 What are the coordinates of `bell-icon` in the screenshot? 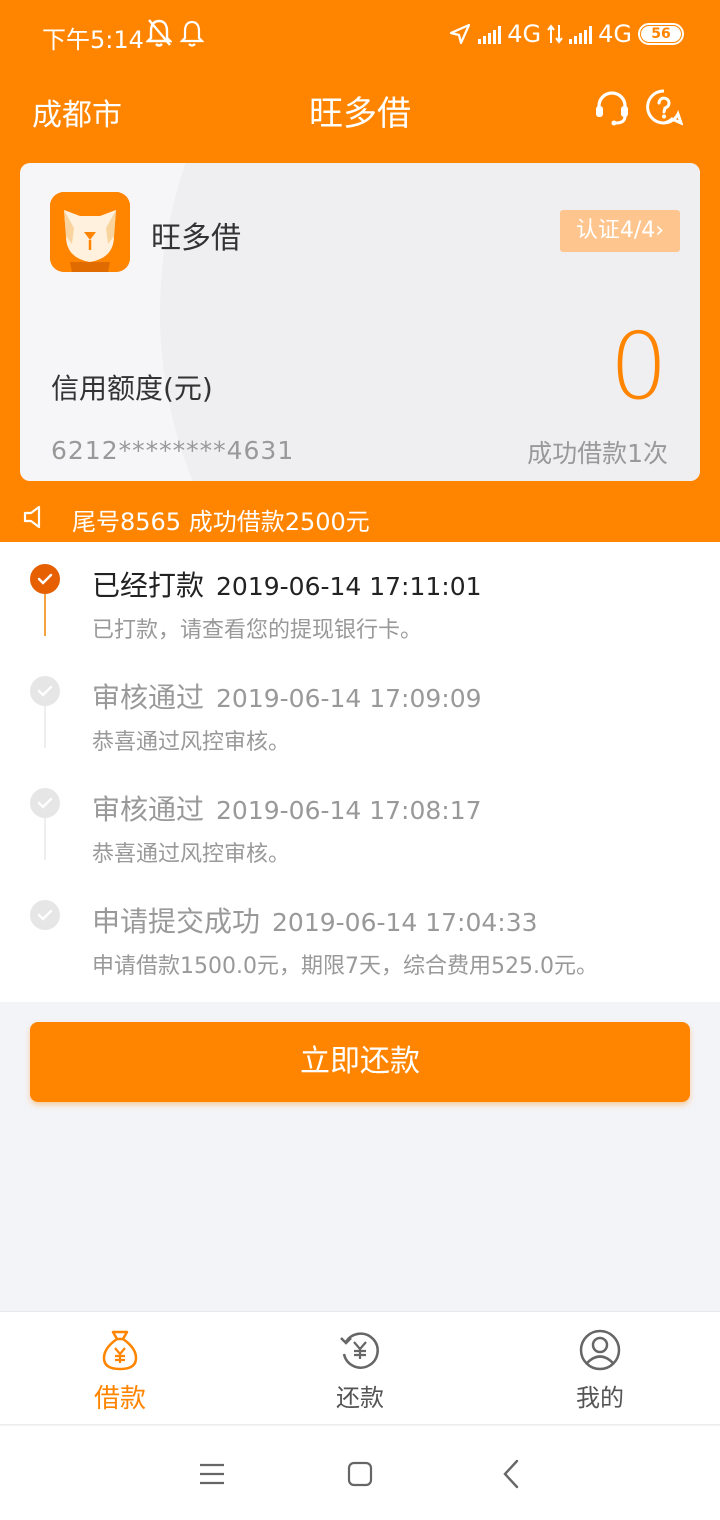 It's located at (192, 33).